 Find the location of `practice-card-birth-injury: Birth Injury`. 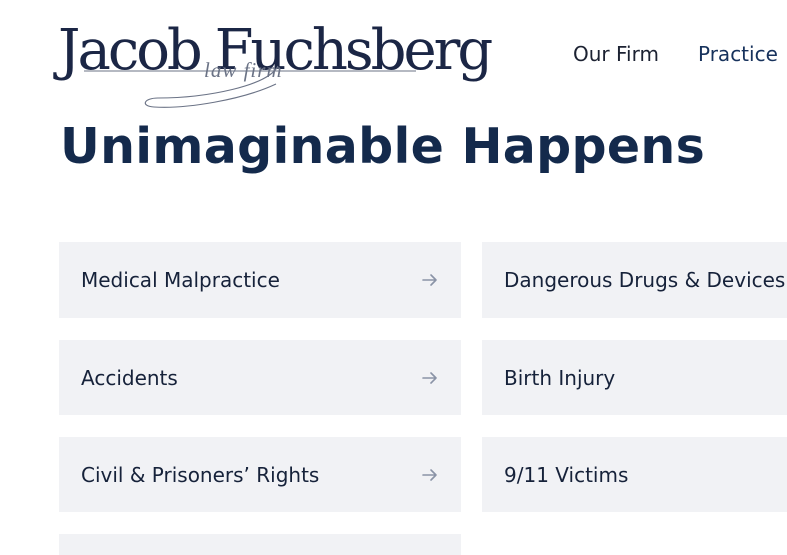

practice-card-birth-injury: Birth Injury is located at coordinates (634, 377).